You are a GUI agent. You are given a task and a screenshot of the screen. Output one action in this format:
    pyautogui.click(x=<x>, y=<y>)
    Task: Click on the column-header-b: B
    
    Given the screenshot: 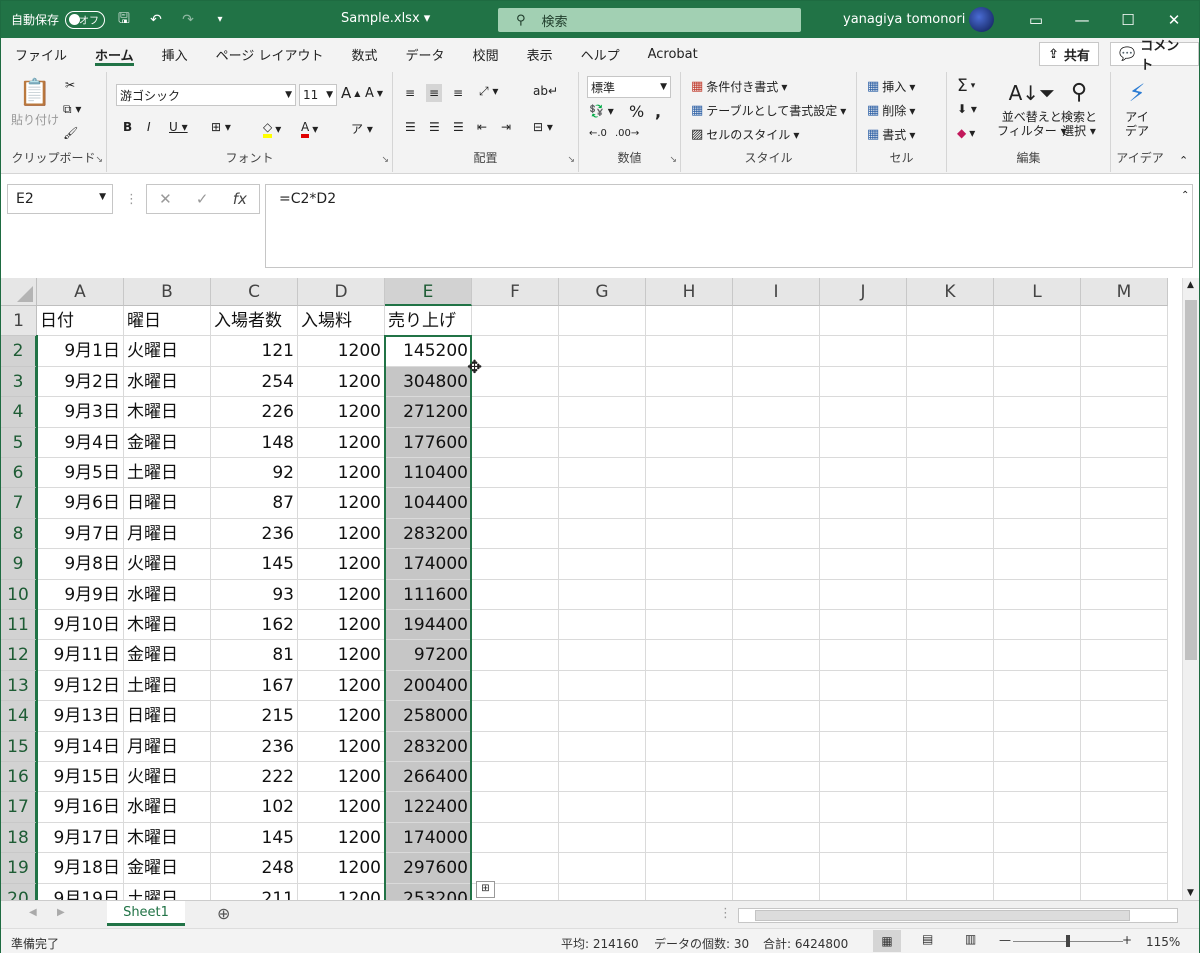 What is the action you would take?
    pyautogui.click(x=167, y=292)
    